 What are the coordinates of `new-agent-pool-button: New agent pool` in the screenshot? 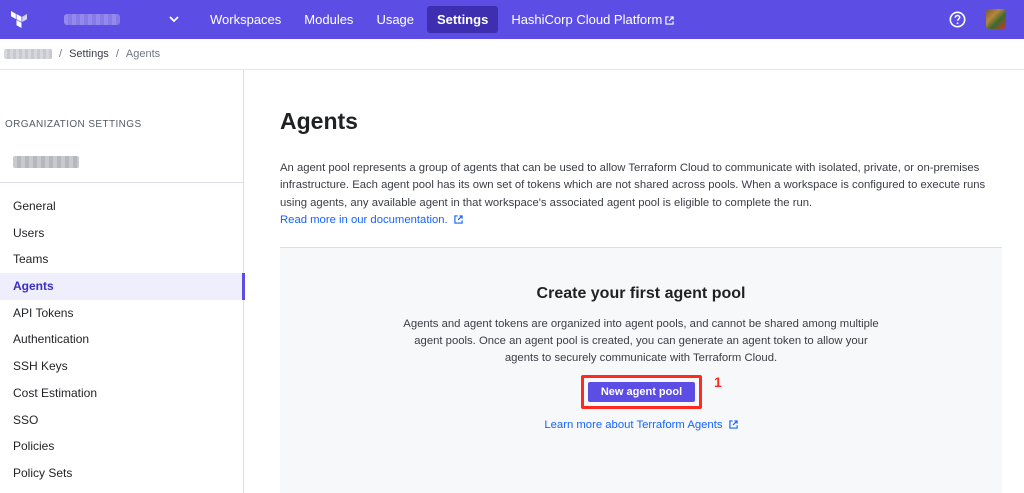 It's located at (641, 392).